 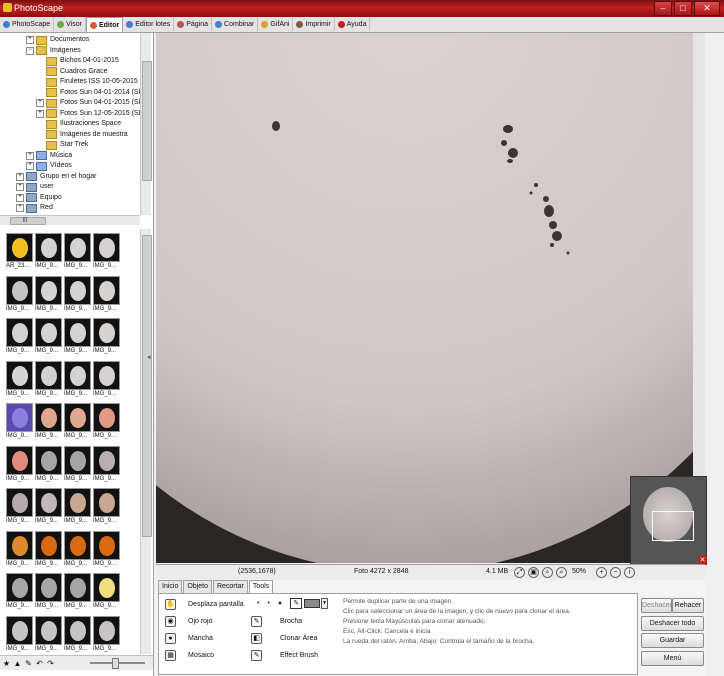 I want to click on pane-splitter-grip: ◂, so click(x=149, y=359).